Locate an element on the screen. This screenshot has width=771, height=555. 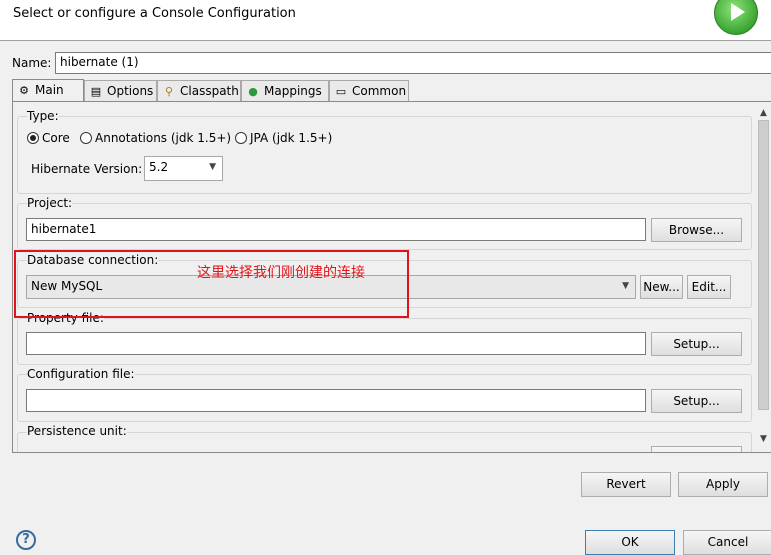
cancel-button: Cancel is located at coordinates (727, 542).